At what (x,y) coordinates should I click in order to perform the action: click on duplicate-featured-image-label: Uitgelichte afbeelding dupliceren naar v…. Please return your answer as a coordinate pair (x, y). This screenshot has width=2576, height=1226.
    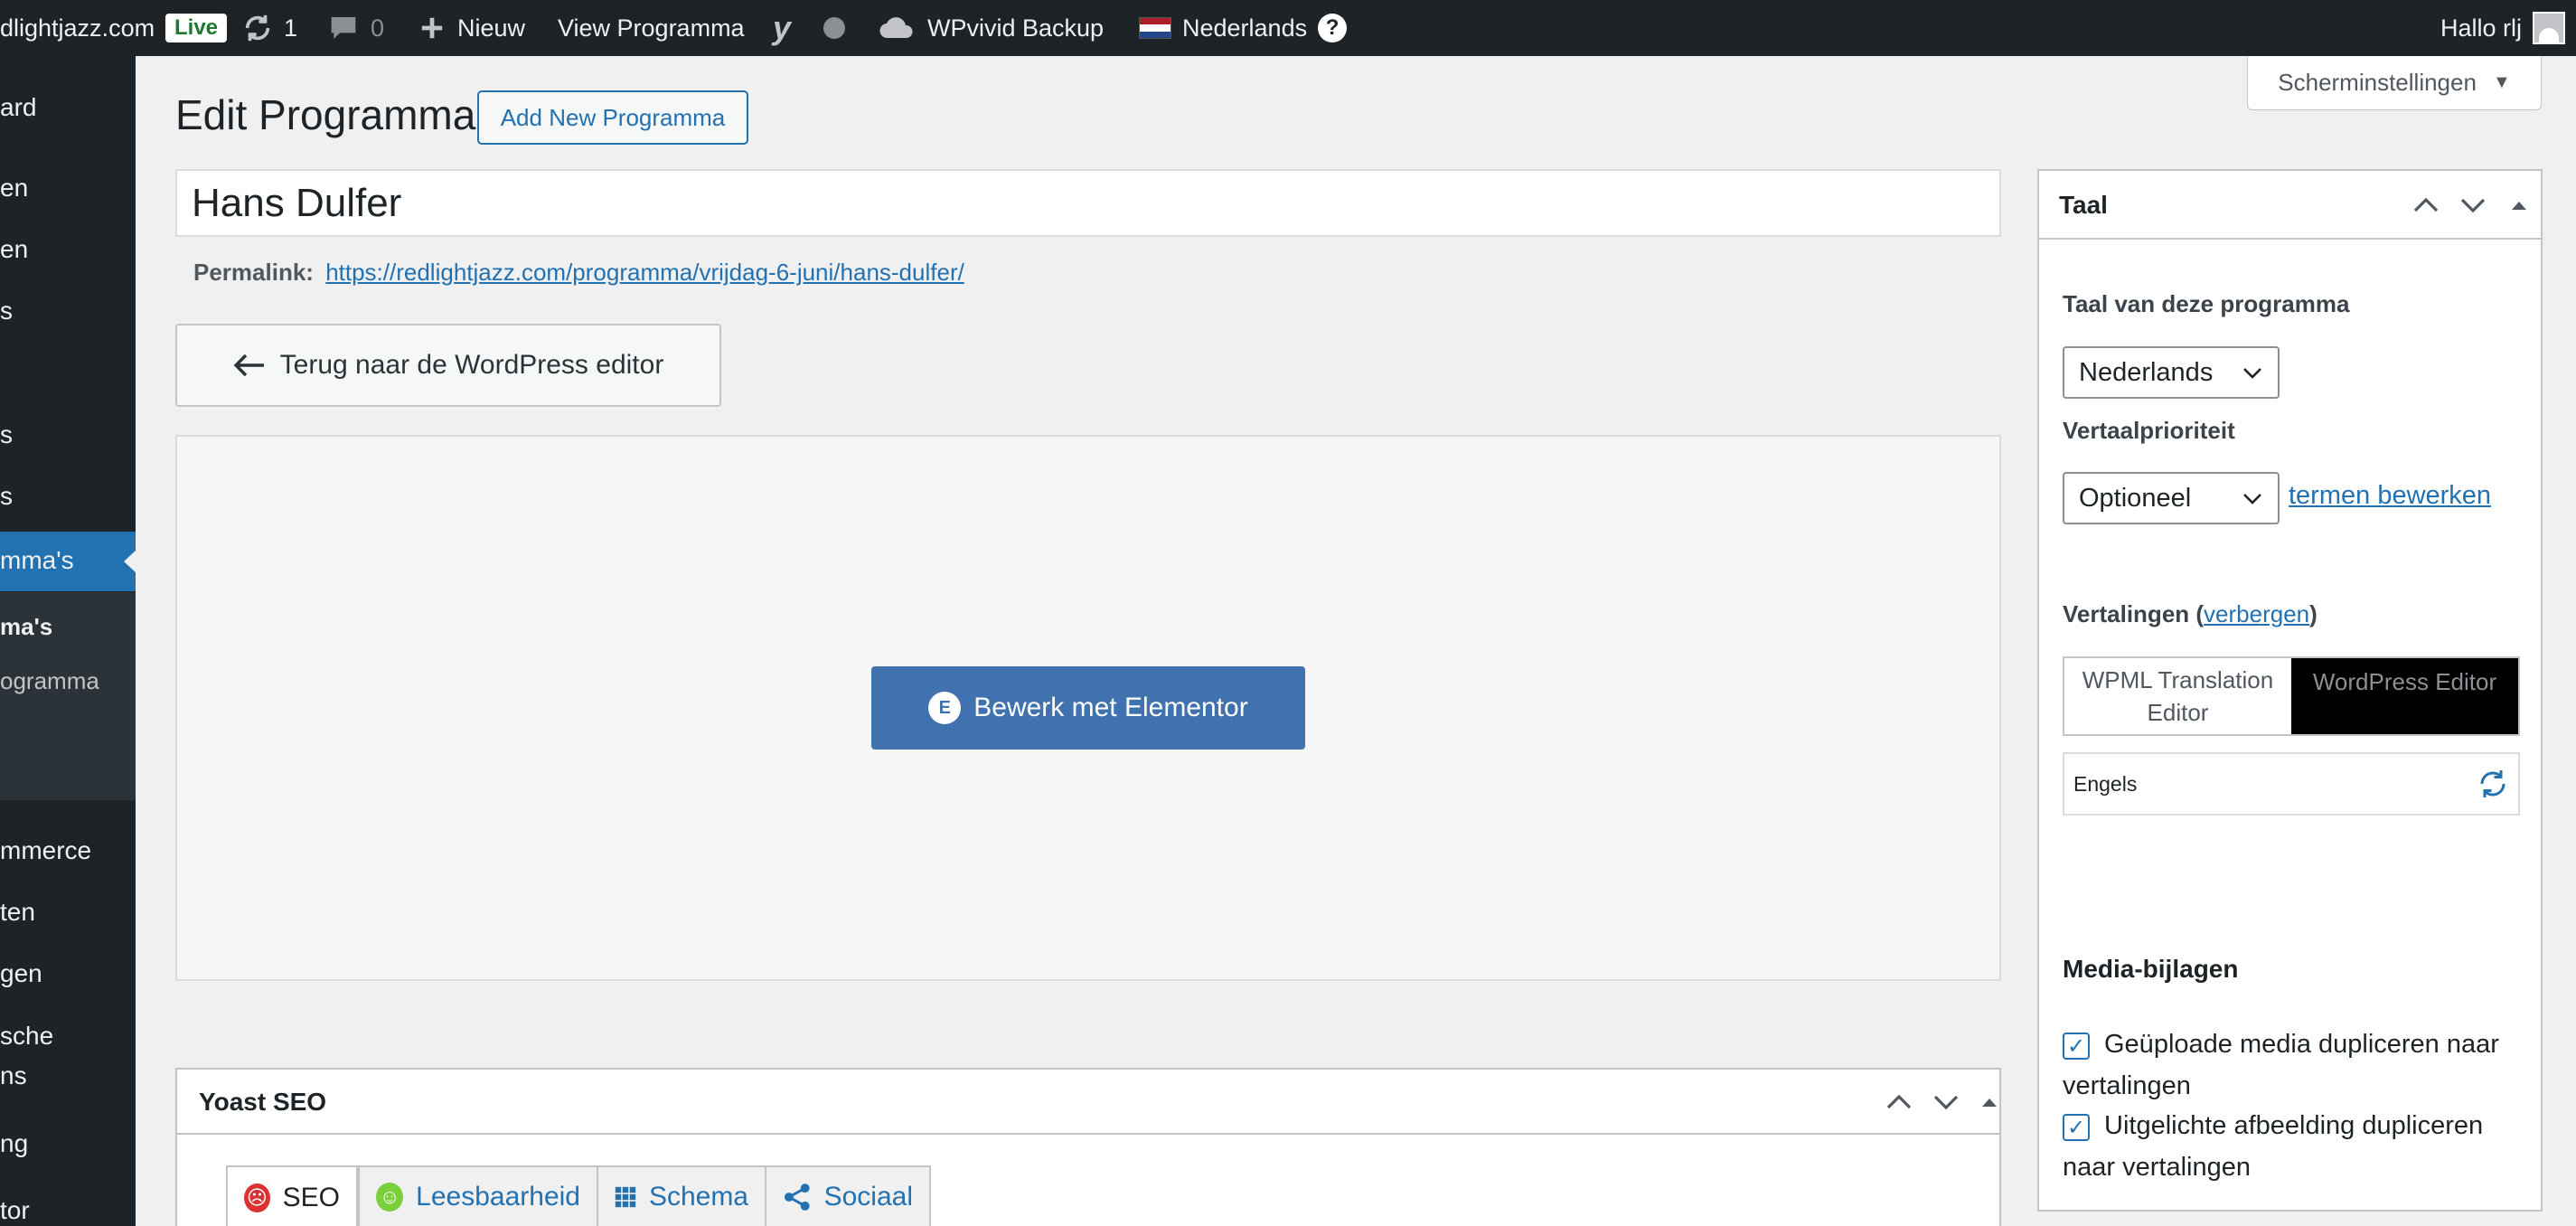
    Looking at the image, I should click on (2273, 1146).